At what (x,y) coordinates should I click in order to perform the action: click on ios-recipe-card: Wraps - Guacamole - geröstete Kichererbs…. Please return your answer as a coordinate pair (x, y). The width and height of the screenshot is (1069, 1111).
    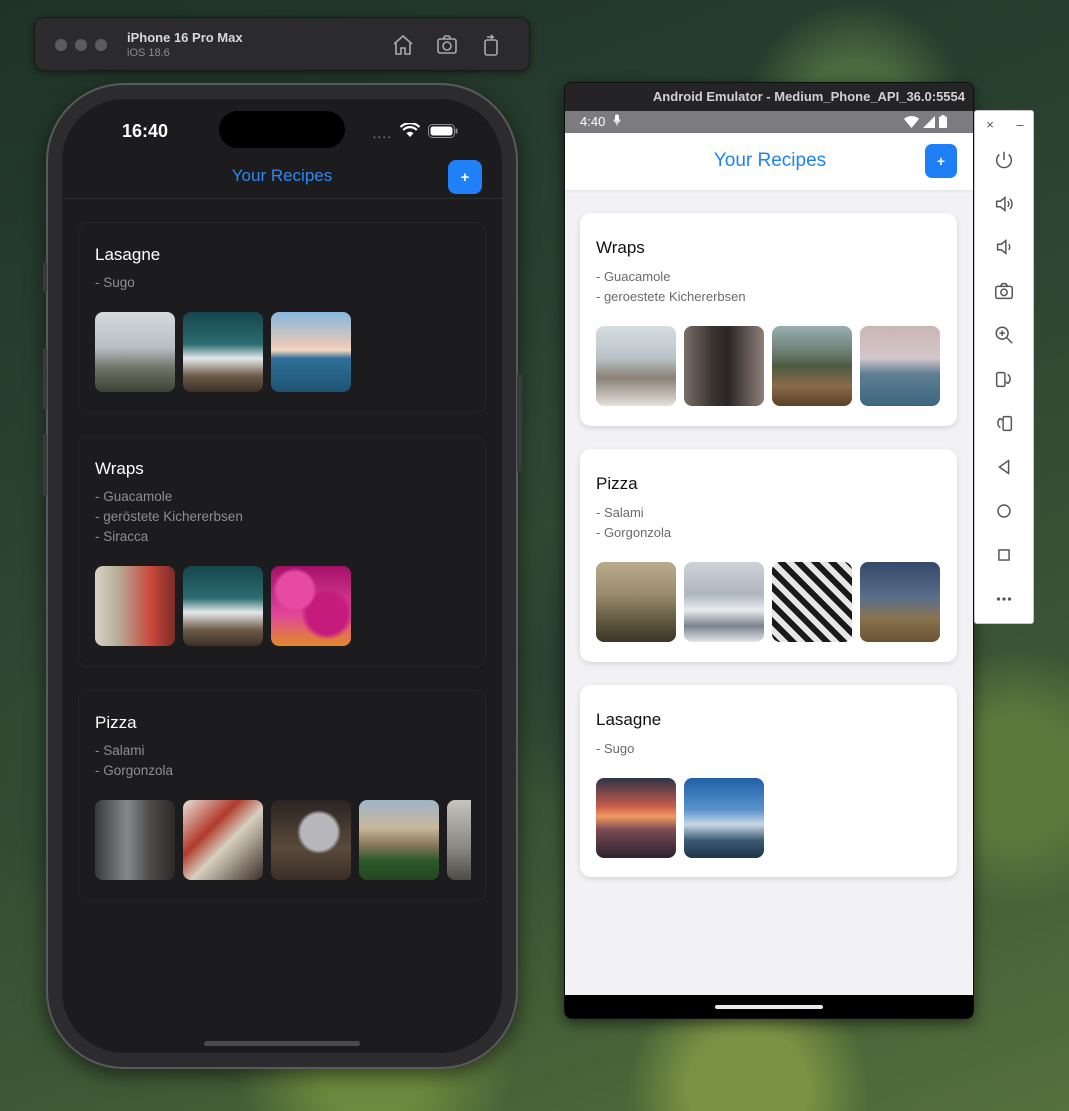
    Looking at the image, I should click on (282, 551).